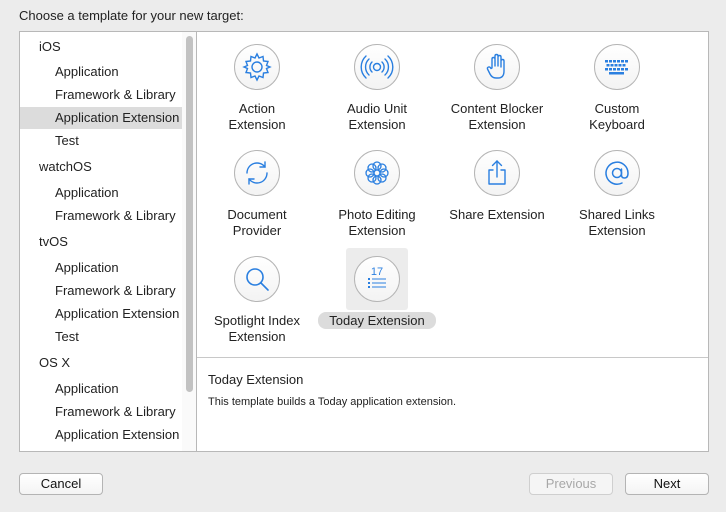 Image resolution: width=726 pixels, height=512 pixels. Describe the element at coordinates (101, 118) in the screenshot. I see `sidebar-item-ios-application-extension: Application Extension` at that location.